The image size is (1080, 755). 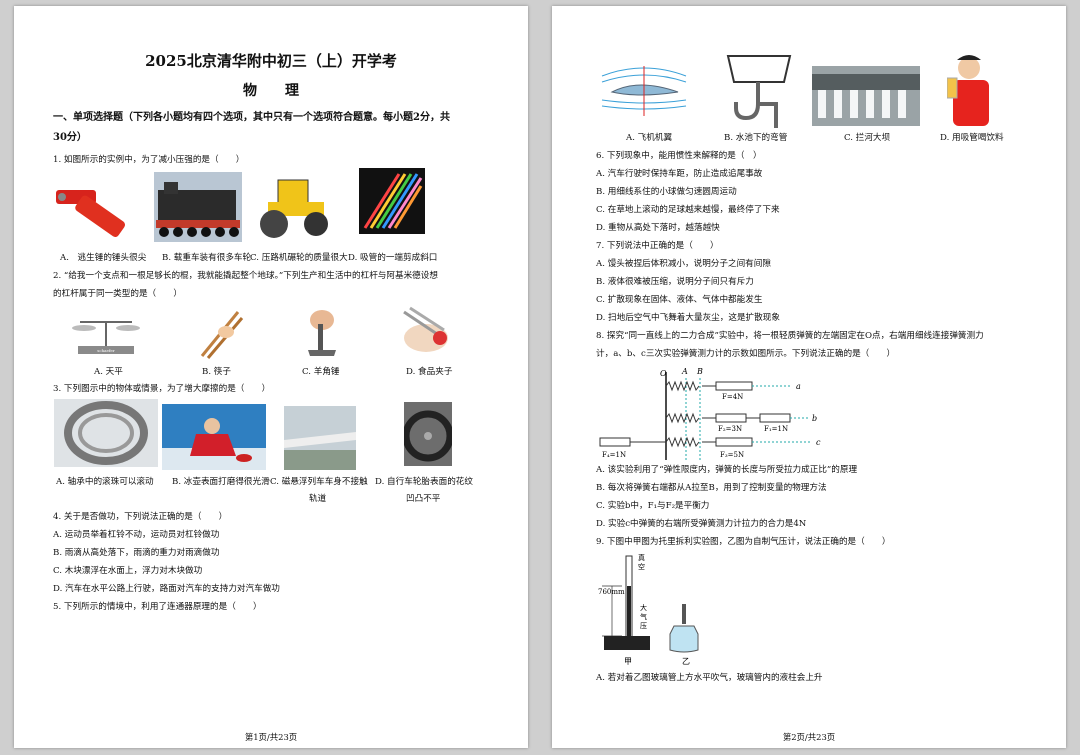 I want to click on q4-option-b: B. 雨滴从高处落下，雨滴的重力对雨滴做功, so click(x=136, y=553).